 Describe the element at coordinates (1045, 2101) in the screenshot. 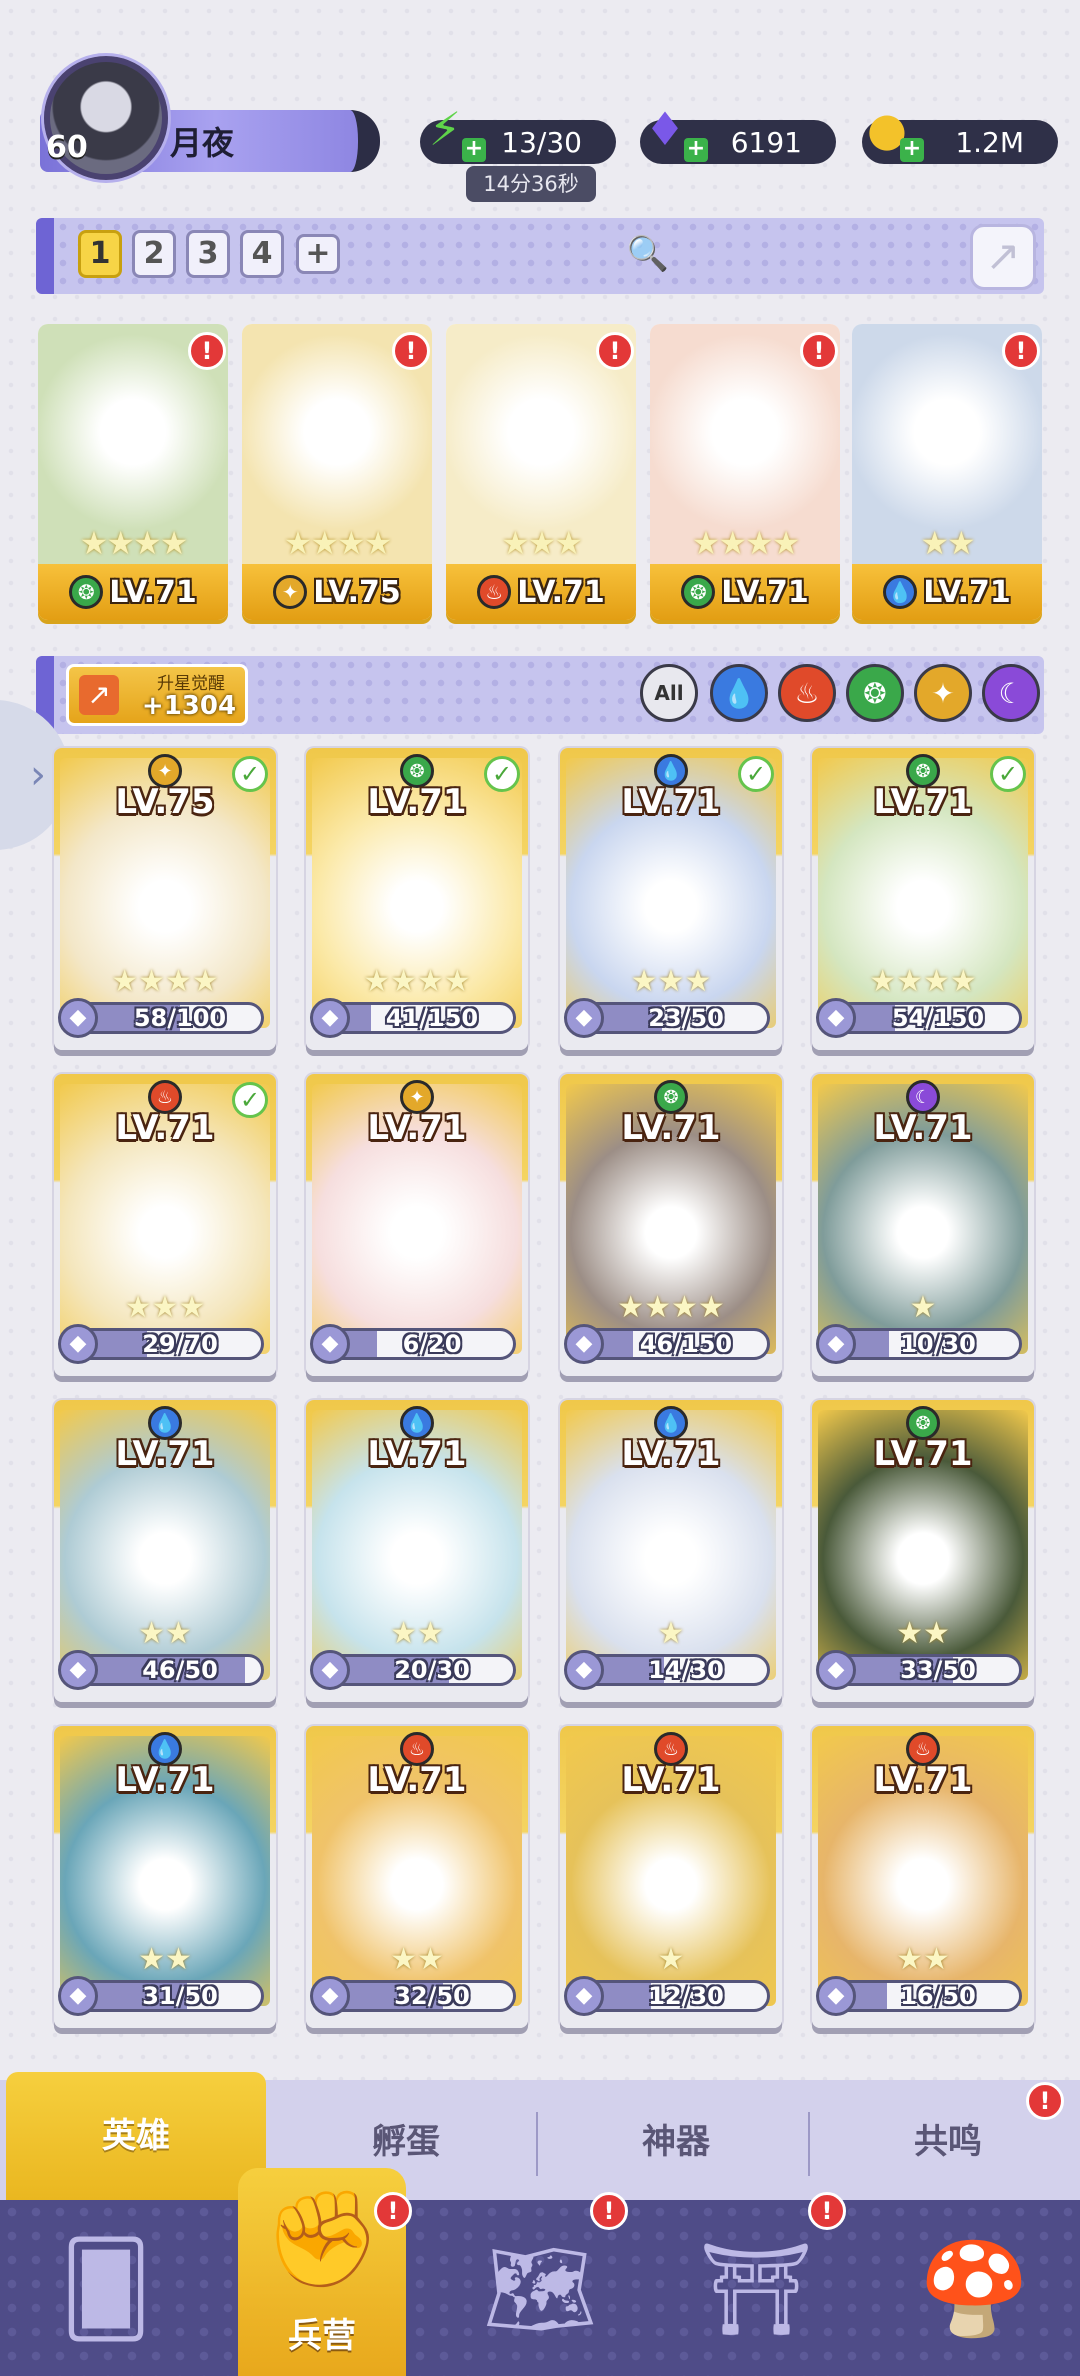

I see `resonance-alert-icon: !` at that location.